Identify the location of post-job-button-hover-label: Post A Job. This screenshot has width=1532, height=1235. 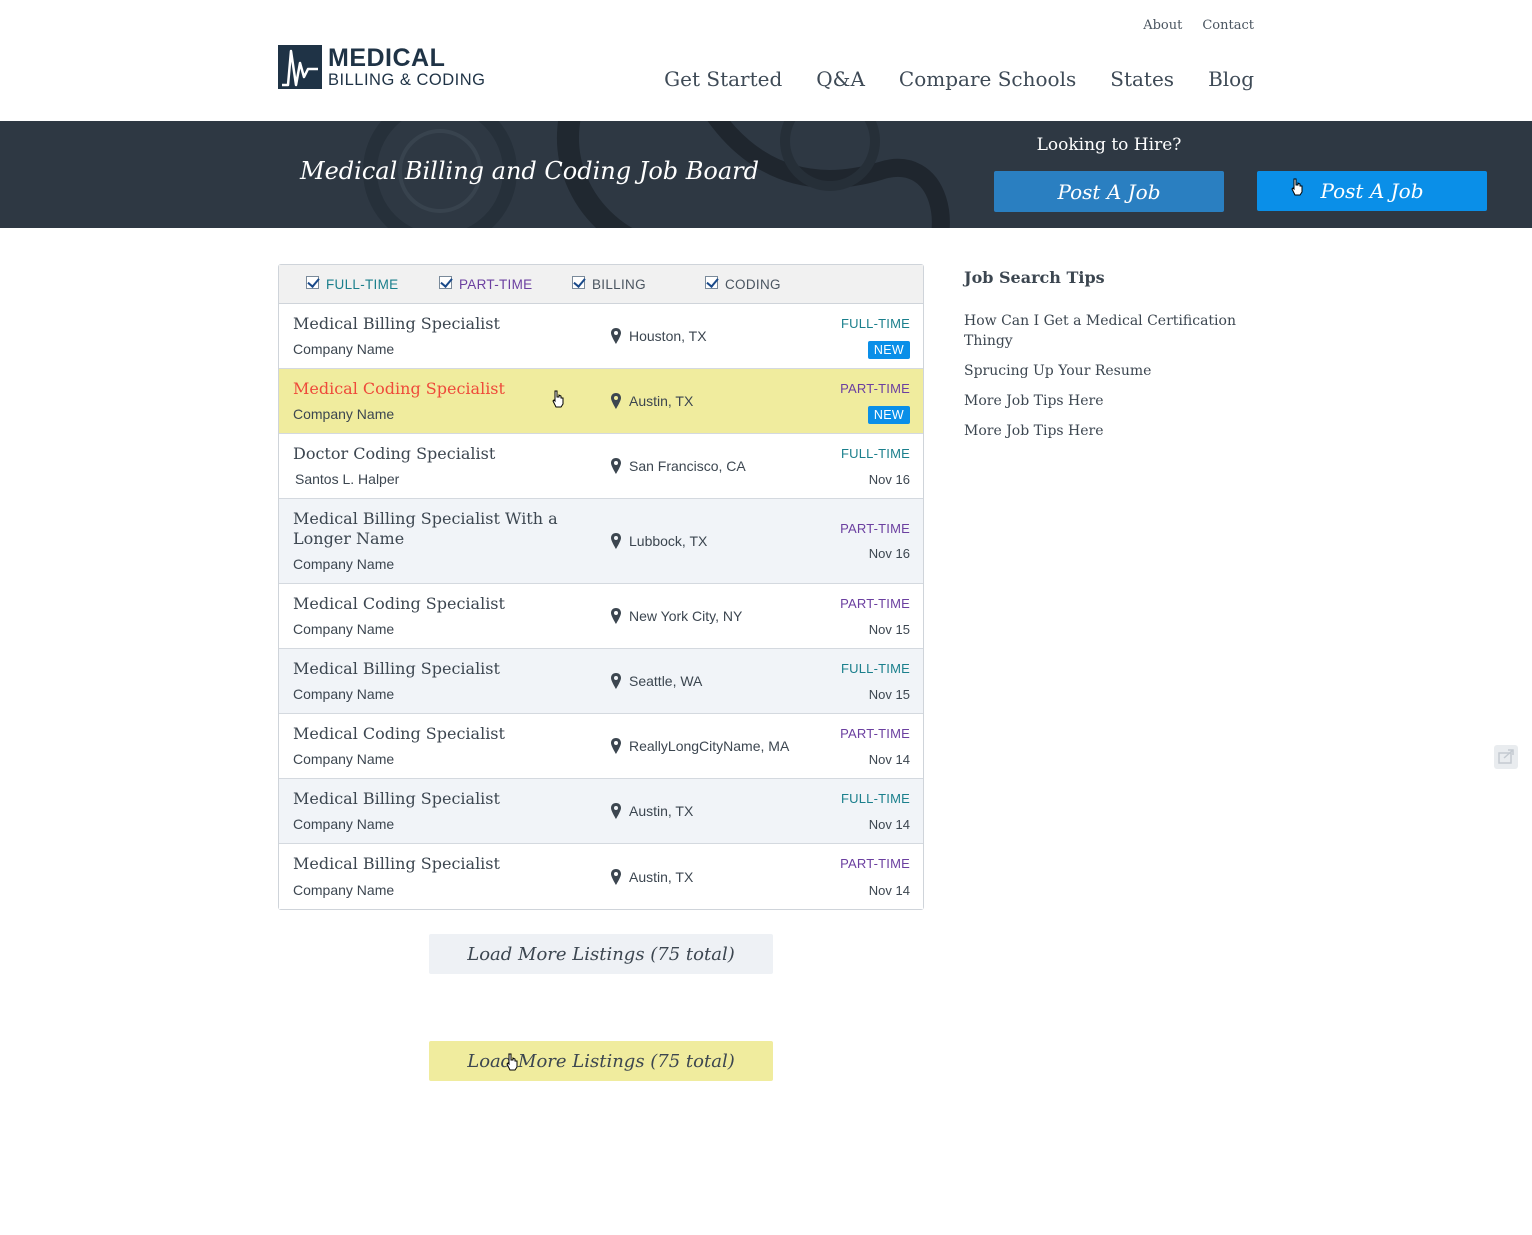
(1372, 191).